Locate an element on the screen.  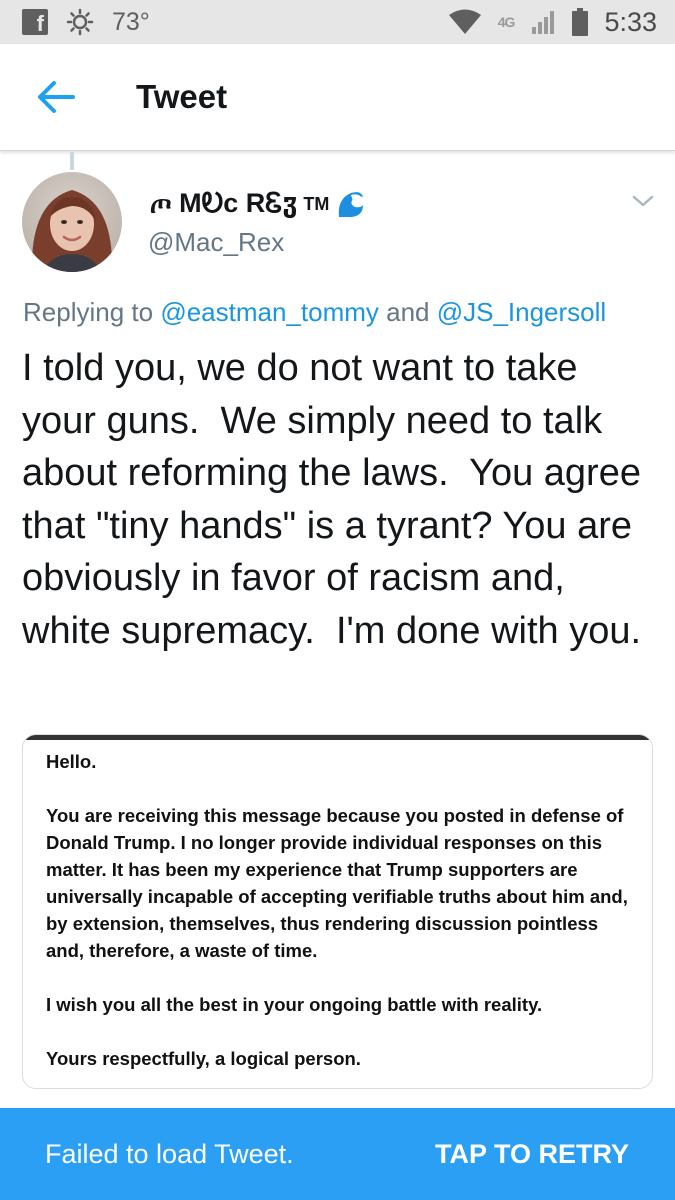
status-bar-right: 4G 5:33 is located at coordinates (561, 22).